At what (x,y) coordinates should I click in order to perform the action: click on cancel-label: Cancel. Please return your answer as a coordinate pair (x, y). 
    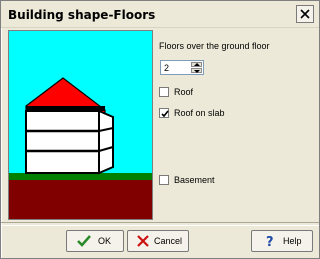
    Looking at the image, I should click on (168, 241).